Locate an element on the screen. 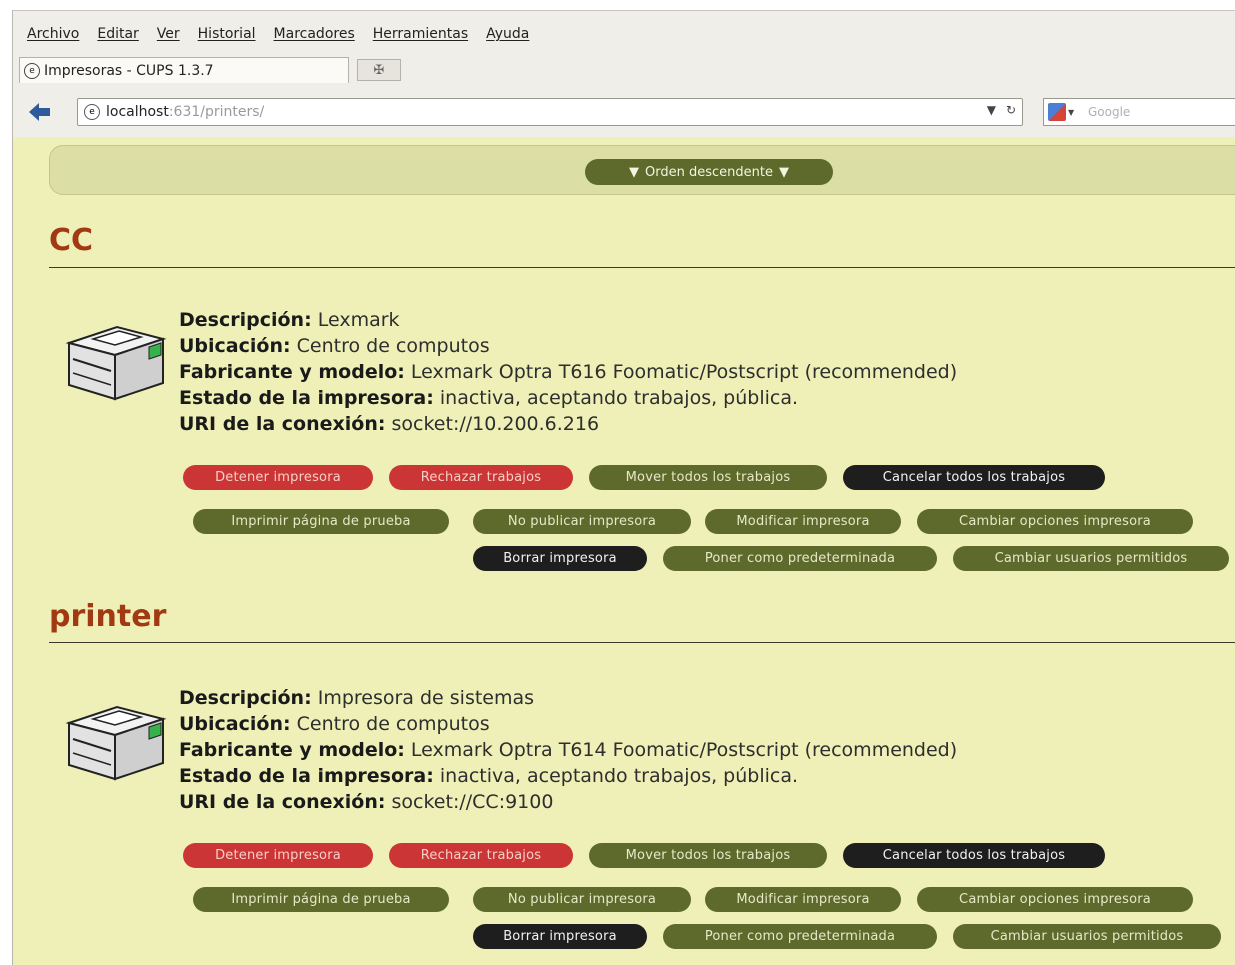 The image size is (1235, 965). new-tab-icon: ✠ is located at coordinates (379, 70).